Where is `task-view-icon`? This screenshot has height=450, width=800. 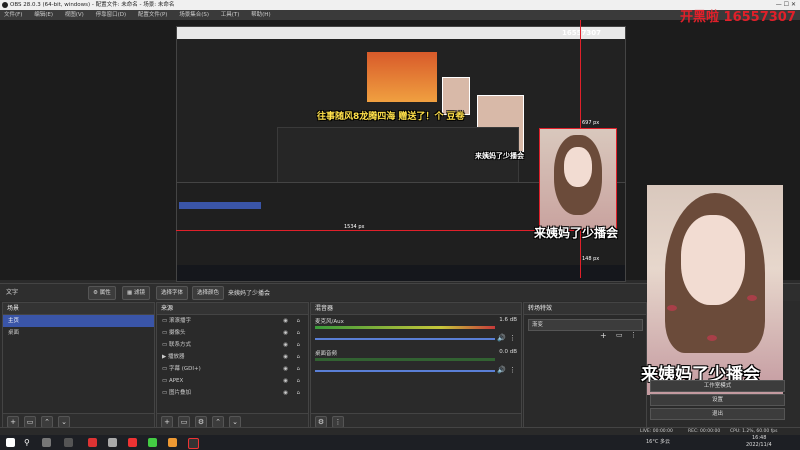 task-view-icon is located at coordinates (46, 442).